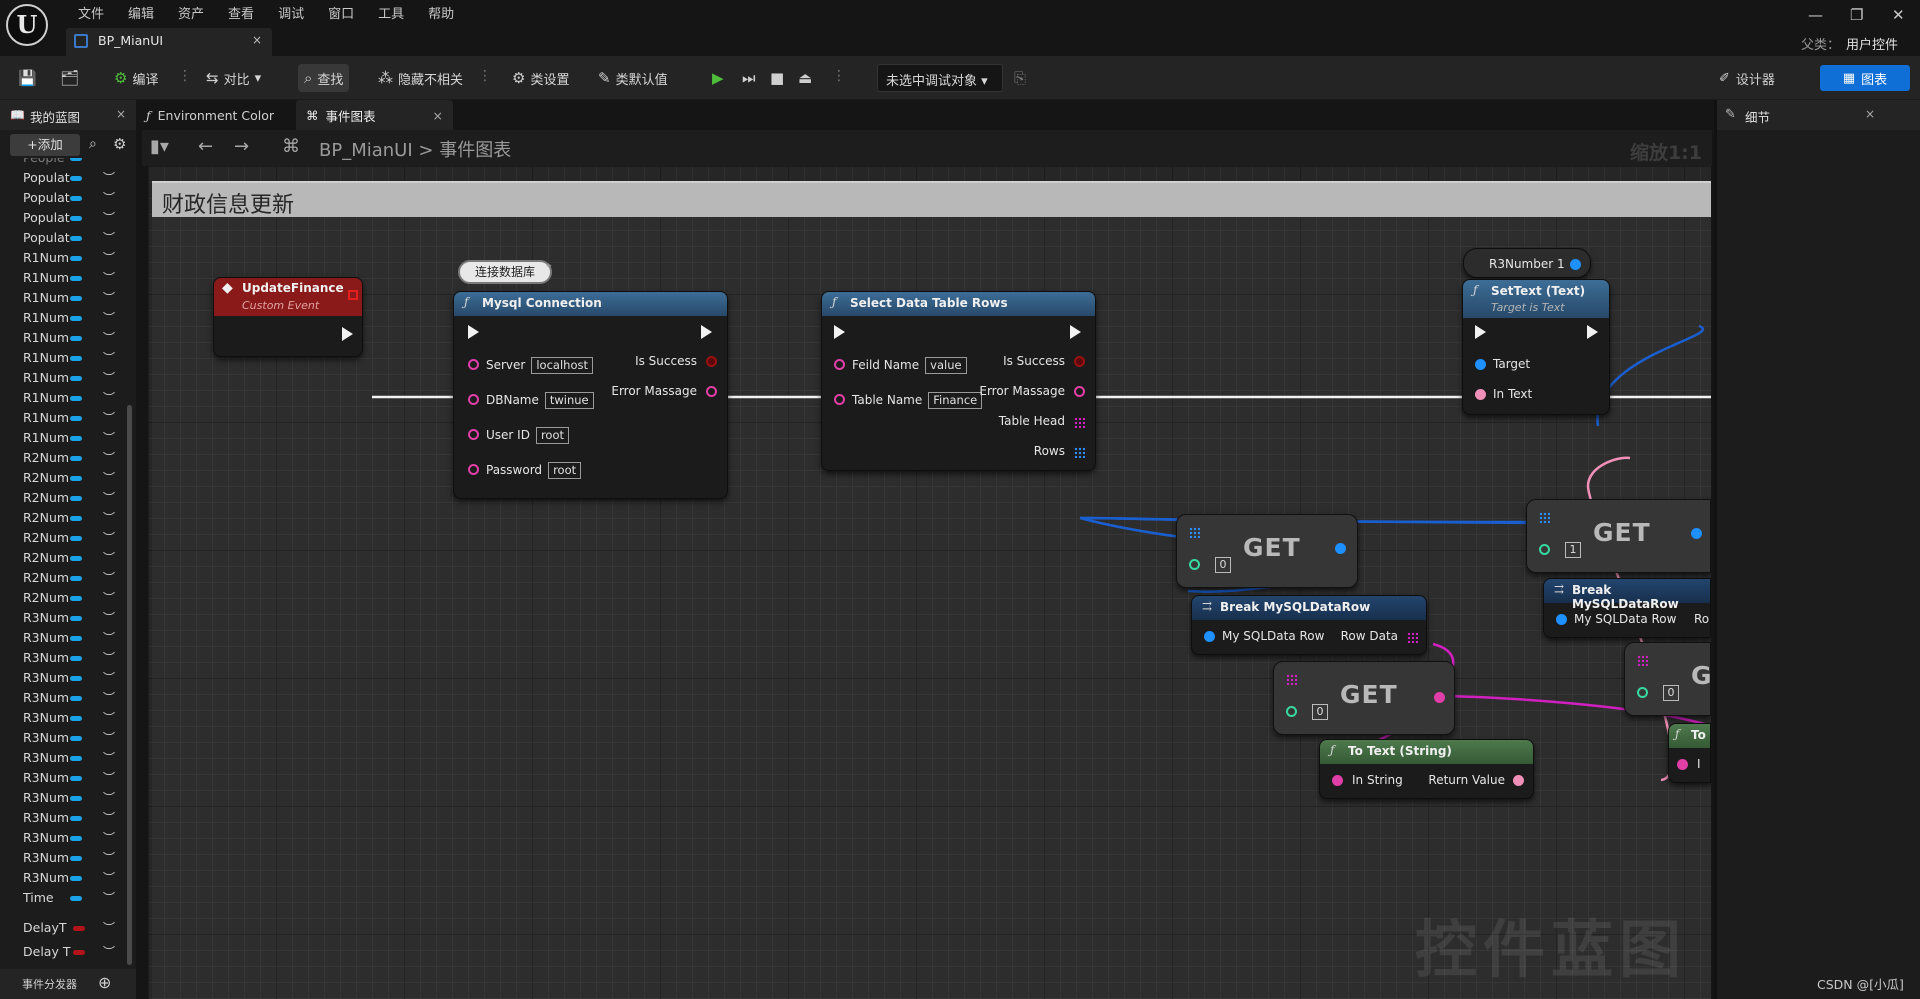 This screenshot has width=1920, height=999. Describe the element at coordinates (1267, 551) in the screenshot. I see `node-array-get: GET 0` at that location.